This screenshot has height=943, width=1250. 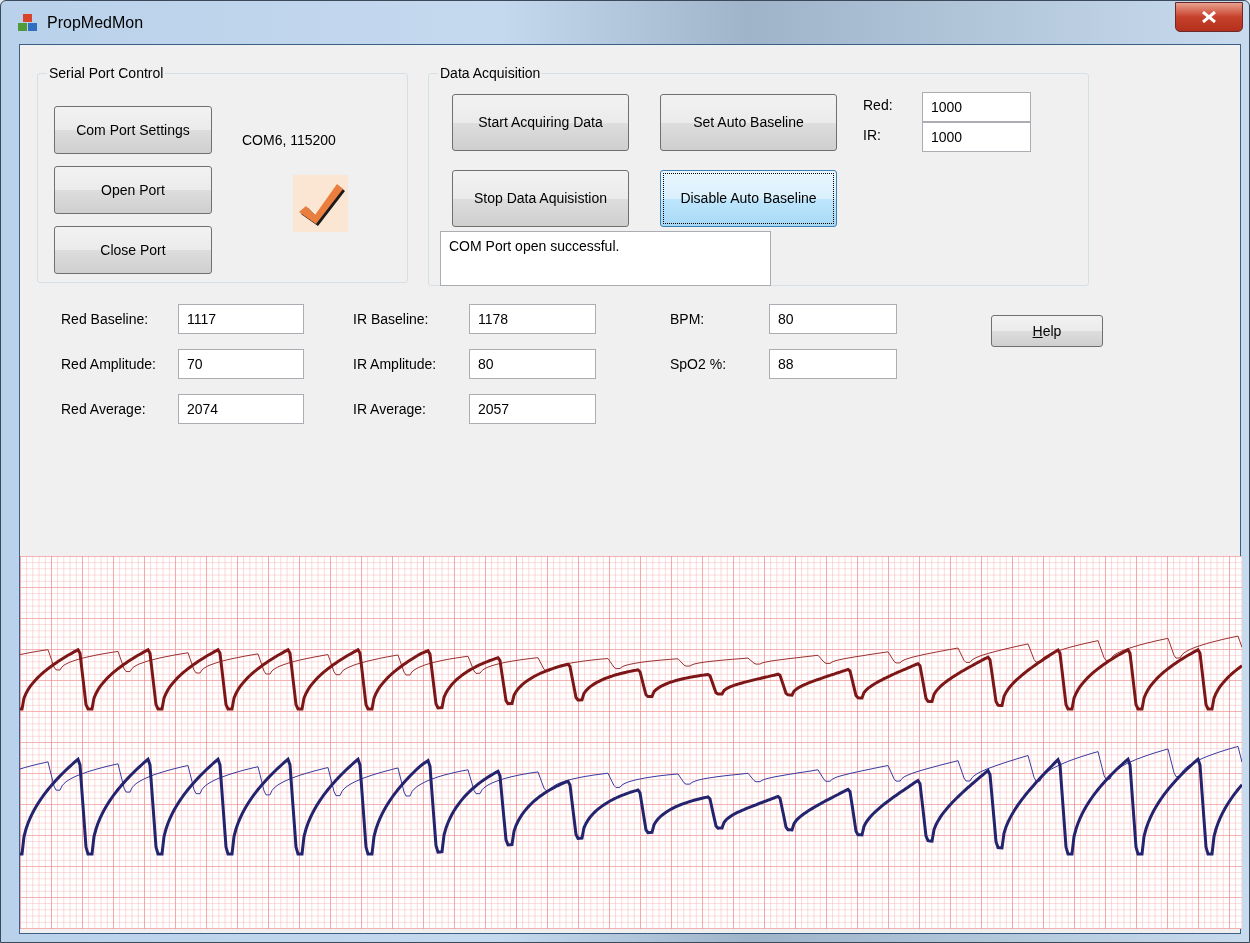 What do you see at coordinates (289, 140) in the screenshot?
I see `port-setting-text: COM6, 115200` at bounding box center [289, 140].